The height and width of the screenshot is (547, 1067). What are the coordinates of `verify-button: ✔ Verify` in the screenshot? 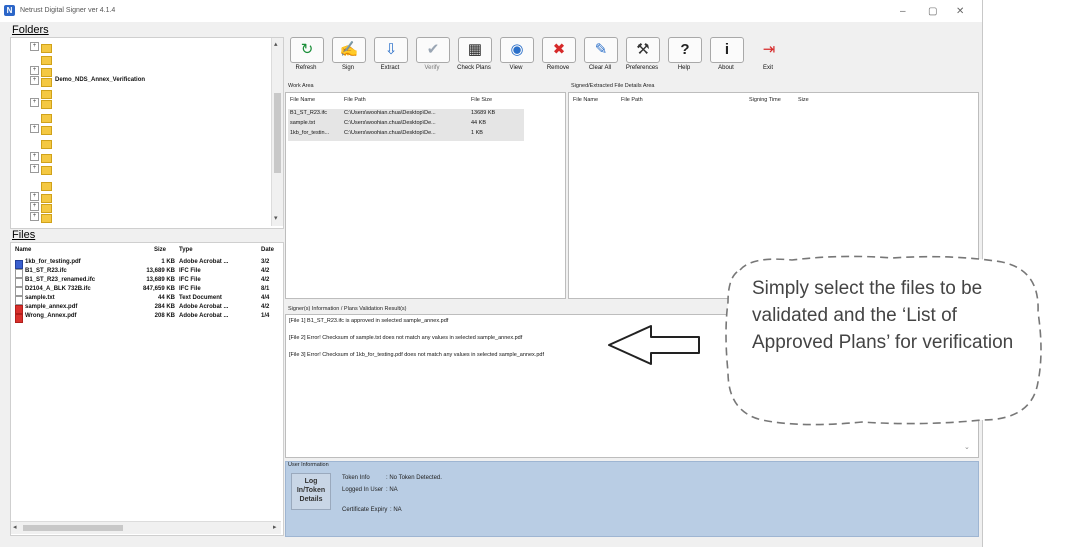 It's located at (432, 57).